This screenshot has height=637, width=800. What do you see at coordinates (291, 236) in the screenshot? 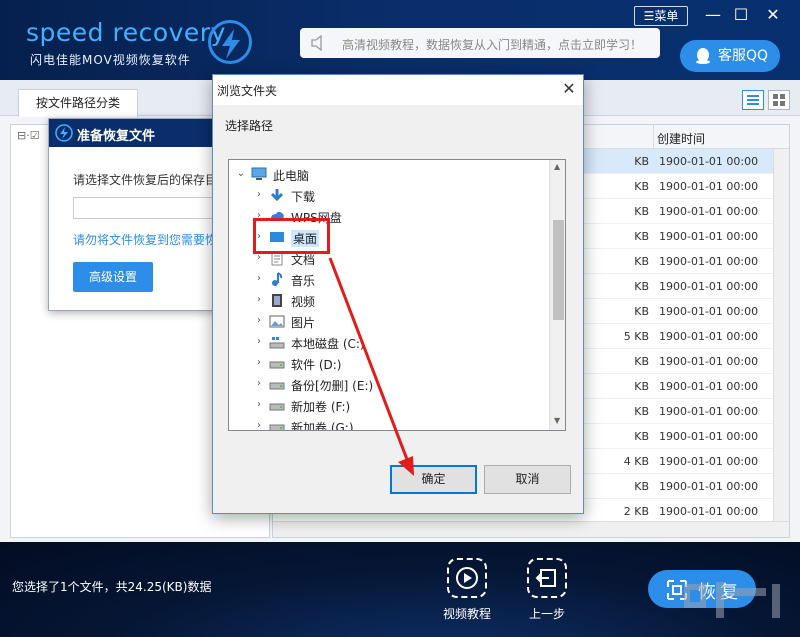
I see `highlight-box` at bounding box center [291, 236].